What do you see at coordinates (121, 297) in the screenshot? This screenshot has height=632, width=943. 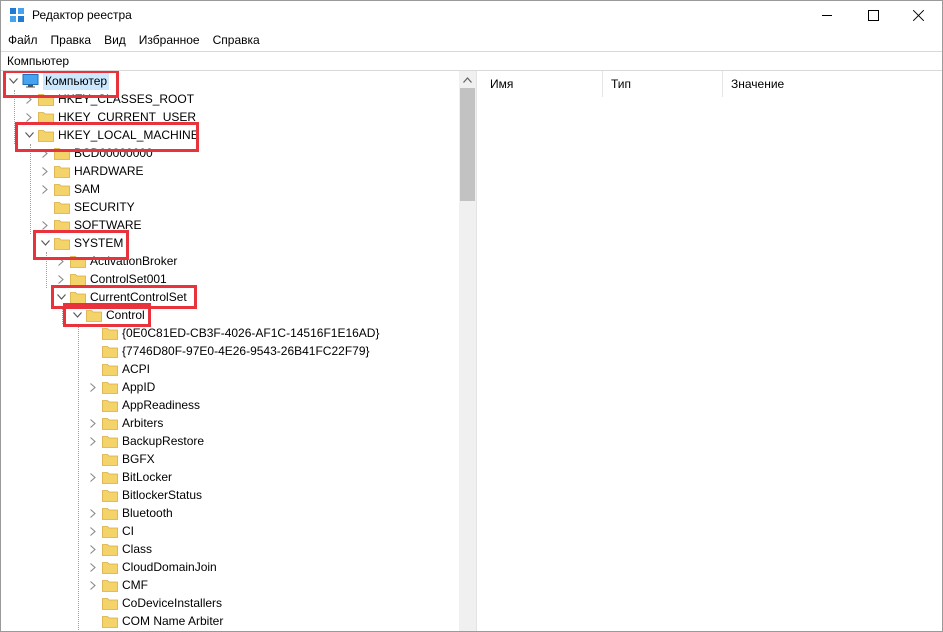 I see `tree-node-currentcontrolset: CurrentControlSet` at bounding box center [121, 297].